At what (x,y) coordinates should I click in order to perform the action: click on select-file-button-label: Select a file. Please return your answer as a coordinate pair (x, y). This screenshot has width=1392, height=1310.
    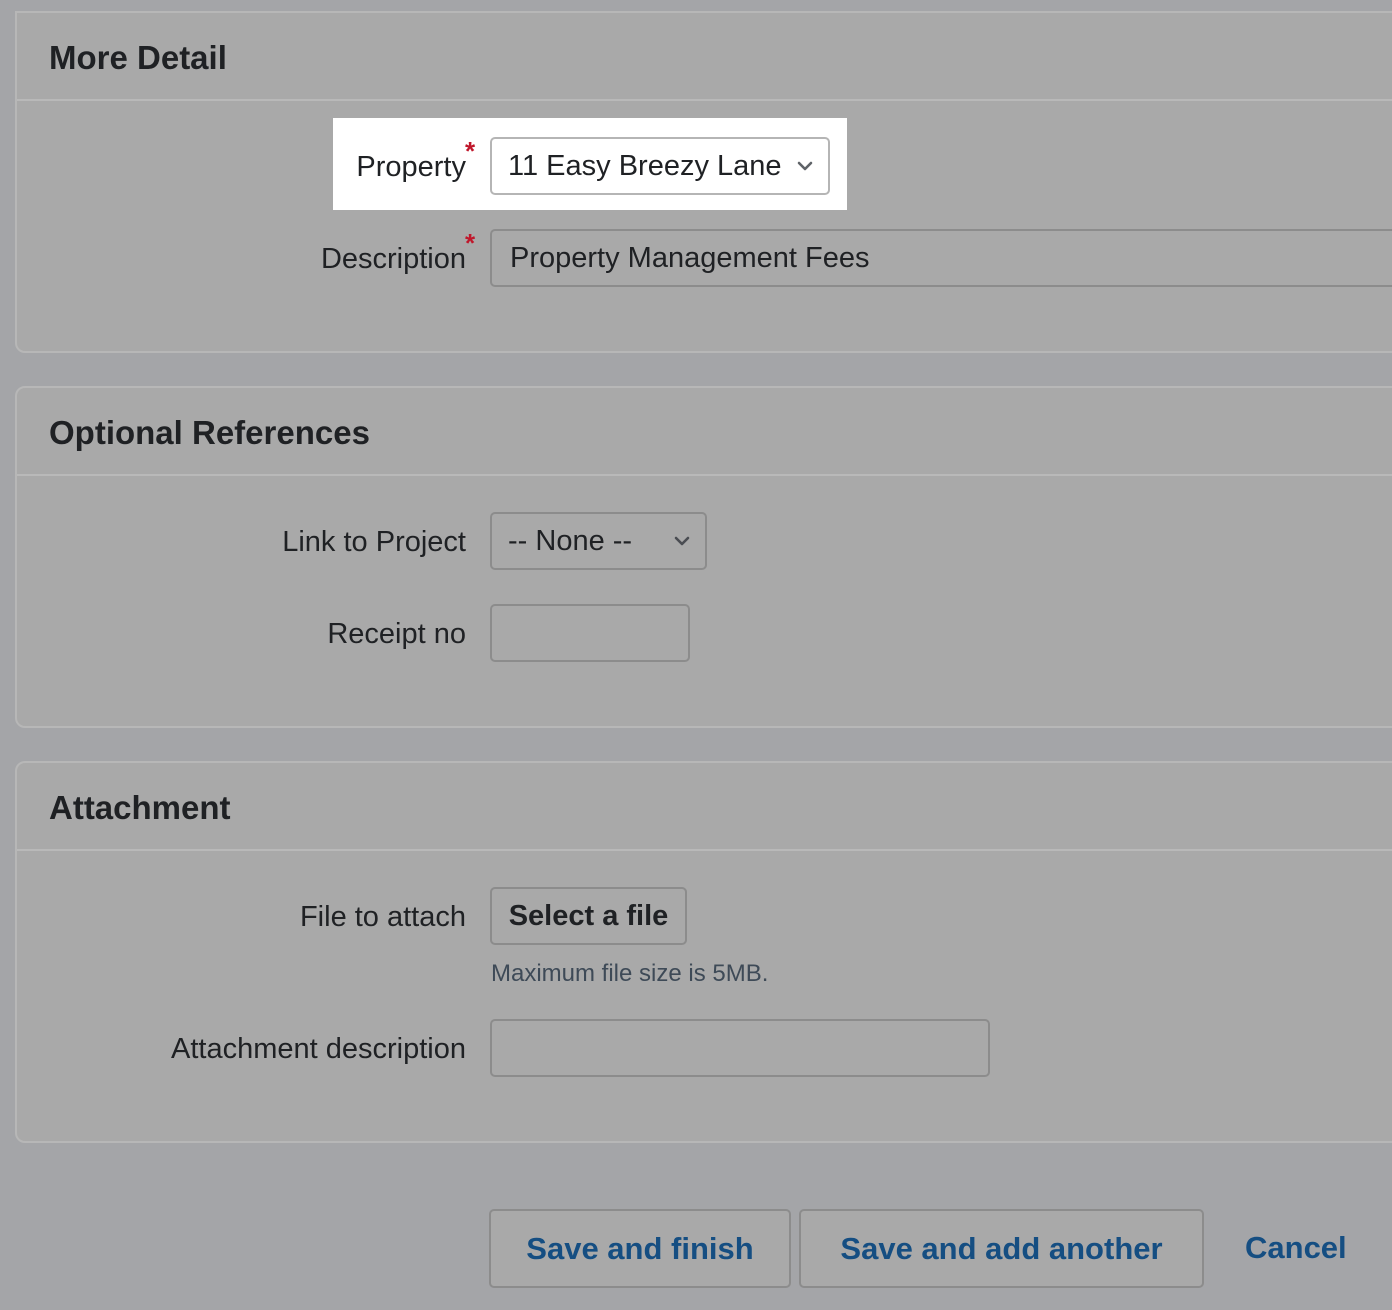
    Looking at the image, I should click on (588, 915).